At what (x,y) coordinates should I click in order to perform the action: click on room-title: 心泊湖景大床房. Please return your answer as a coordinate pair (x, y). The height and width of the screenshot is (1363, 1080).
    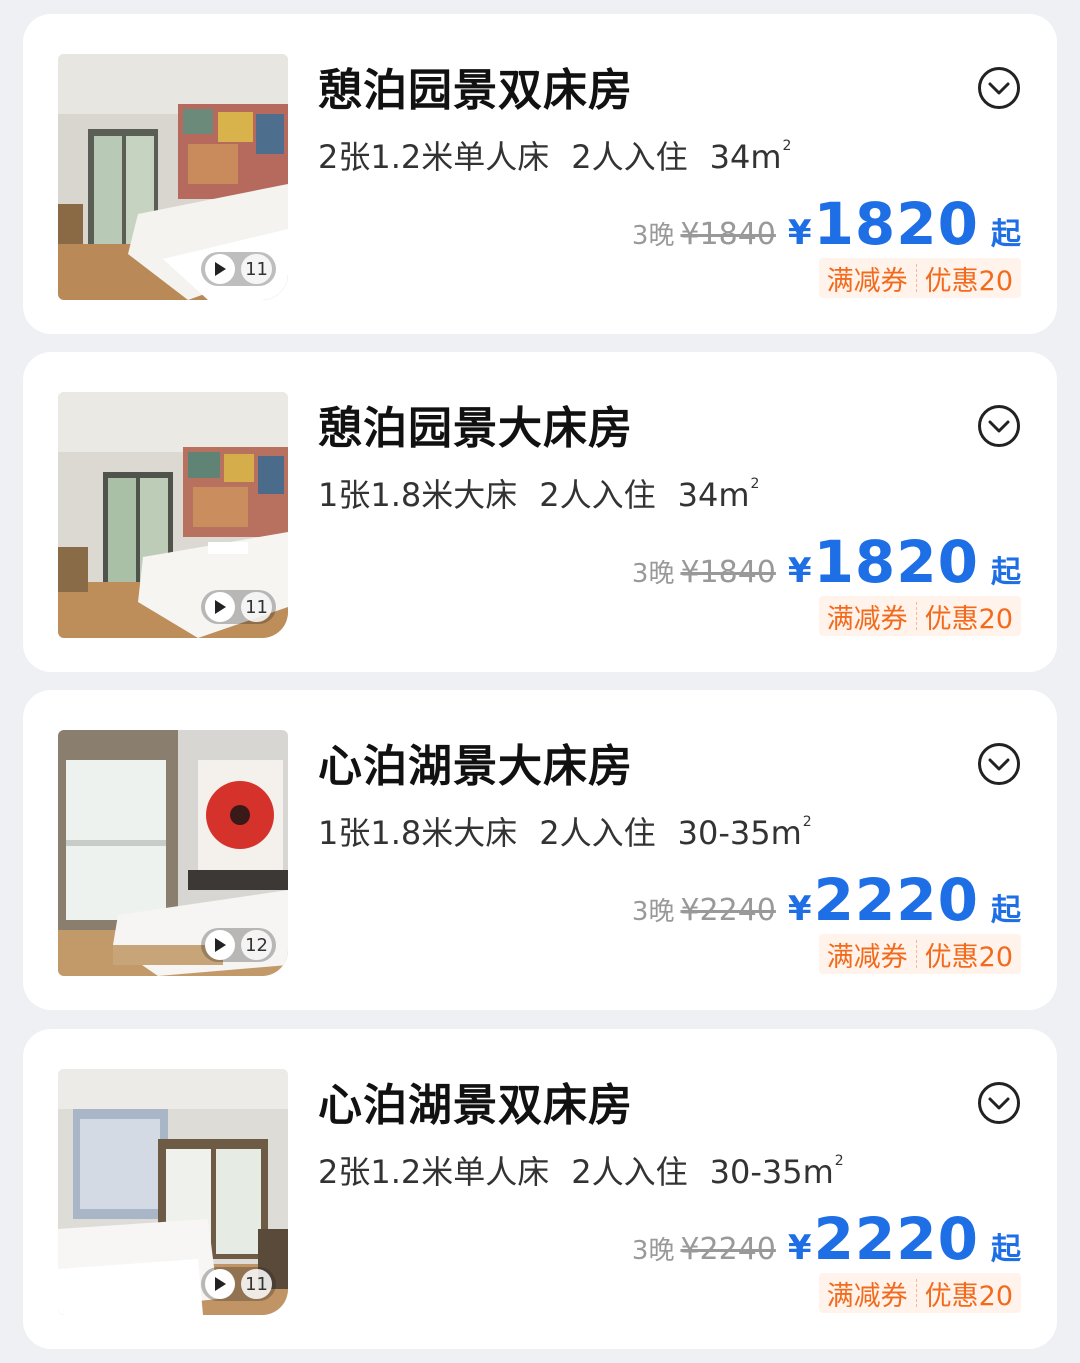
    Looking at the image, I should click on (475, 762).